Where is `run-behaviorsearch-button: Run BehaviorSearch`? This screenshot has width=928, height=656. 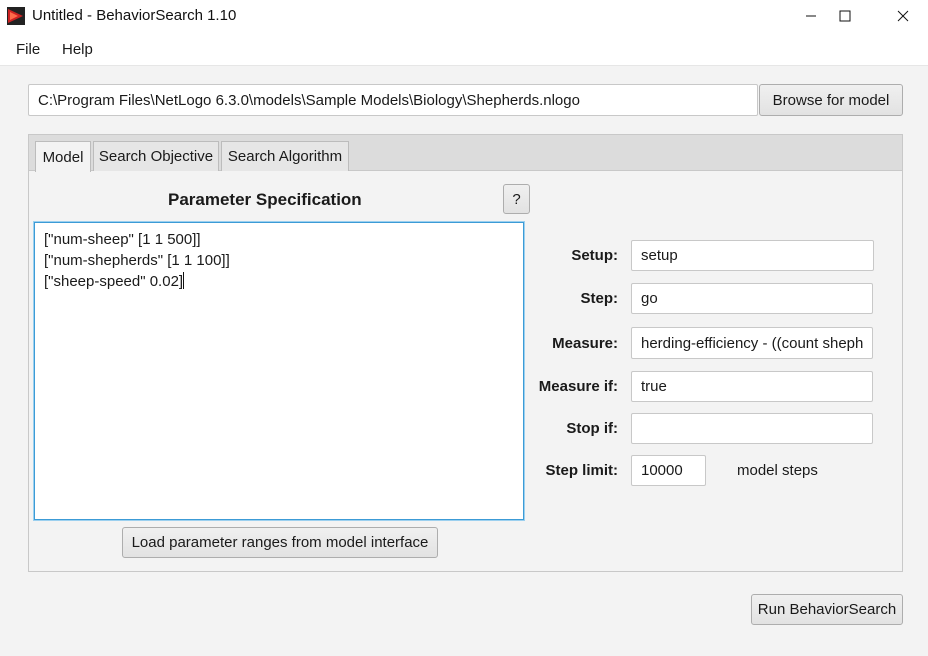
run-behaviorsearch-button: Run BehaviorSearch is located at coordinates (827, 609).